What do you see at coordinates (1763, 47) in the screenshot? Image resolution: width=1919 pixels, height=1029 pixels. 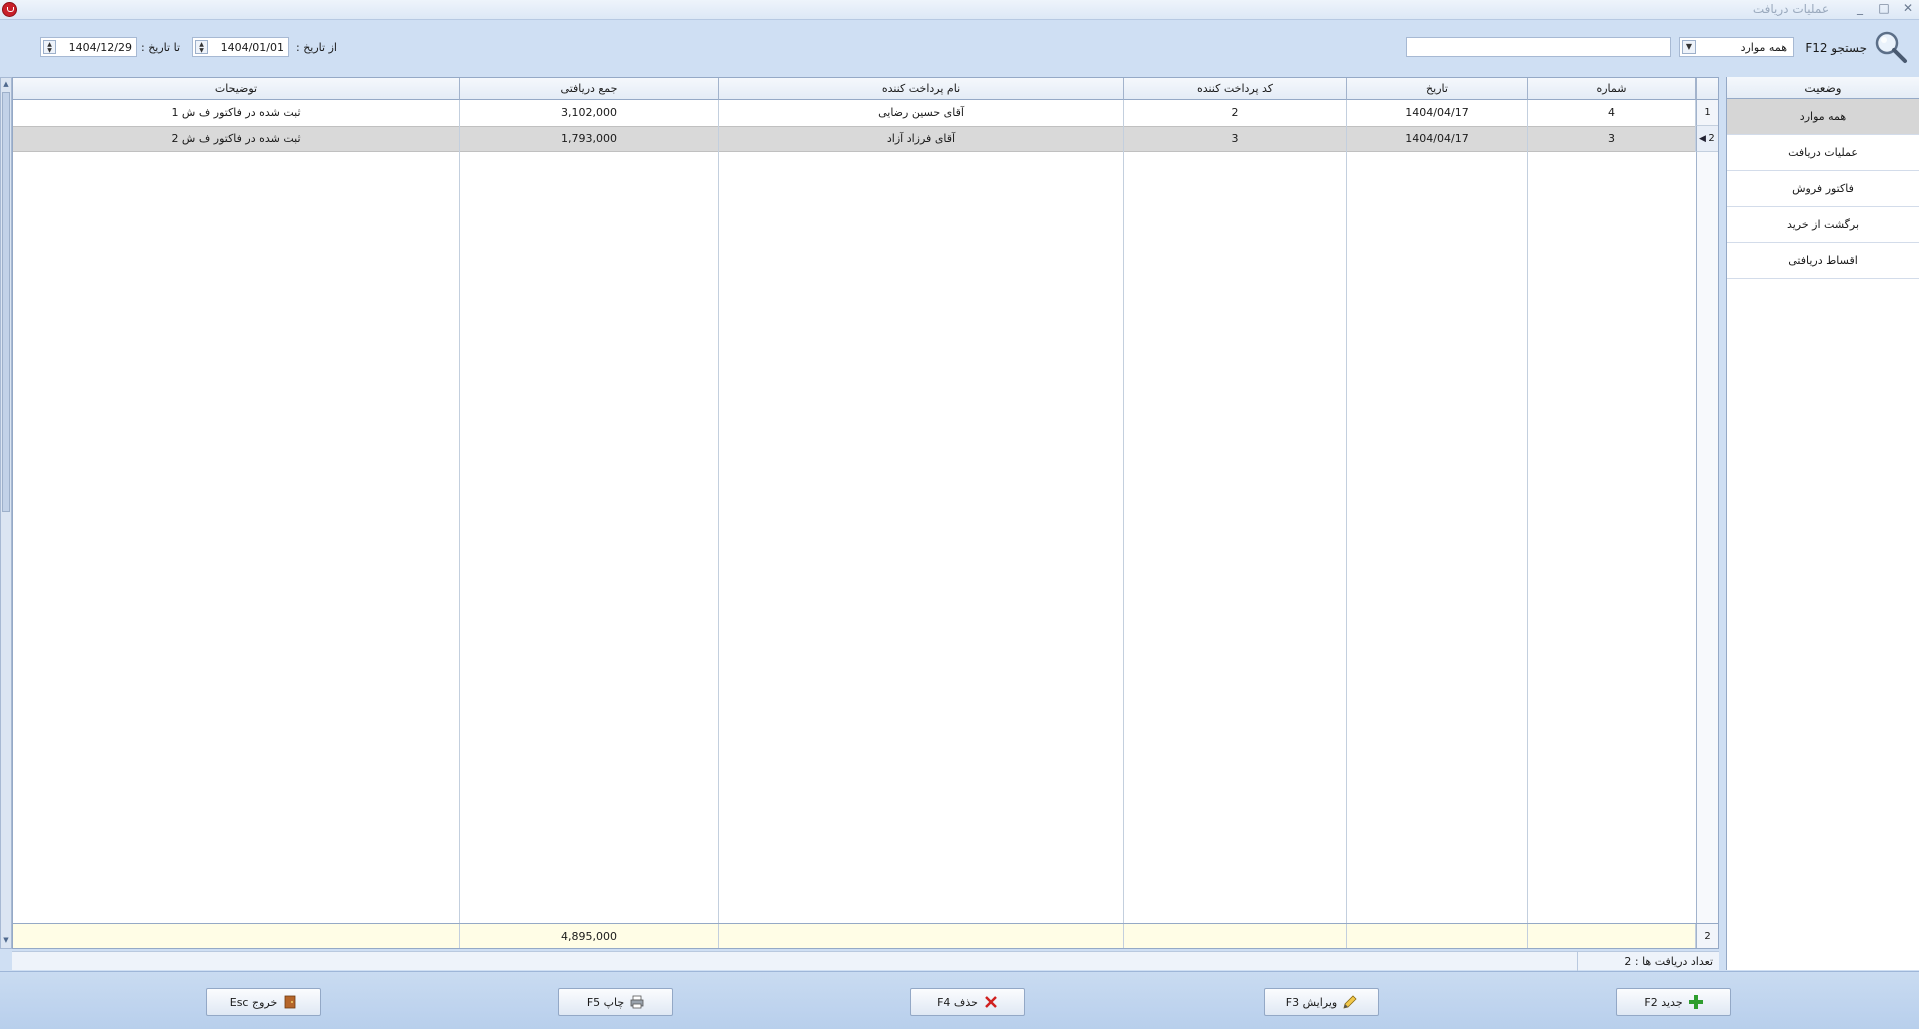 I see `filter-select-value: همه موارد` at bounding box center [1763, 47].